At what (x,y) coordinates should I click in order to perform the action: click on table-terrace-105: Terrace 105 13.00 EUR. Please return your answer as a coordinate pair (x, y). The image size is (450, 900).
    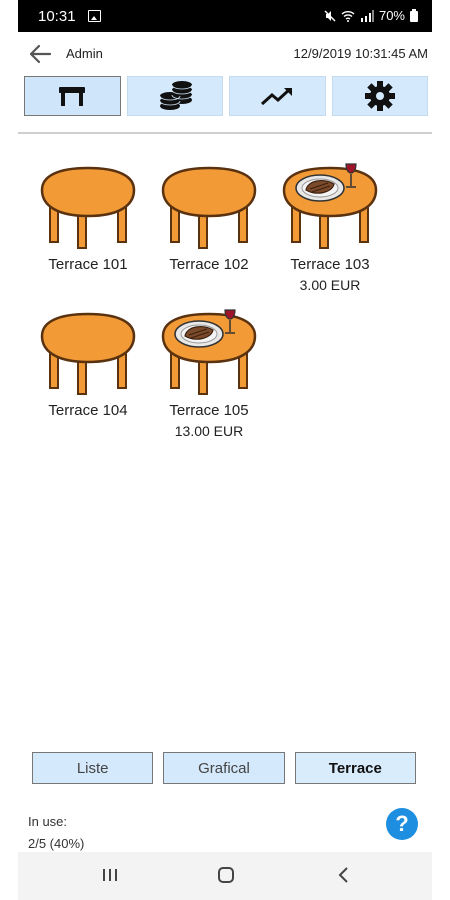
    Looking at the image, I should click on (209, 372).